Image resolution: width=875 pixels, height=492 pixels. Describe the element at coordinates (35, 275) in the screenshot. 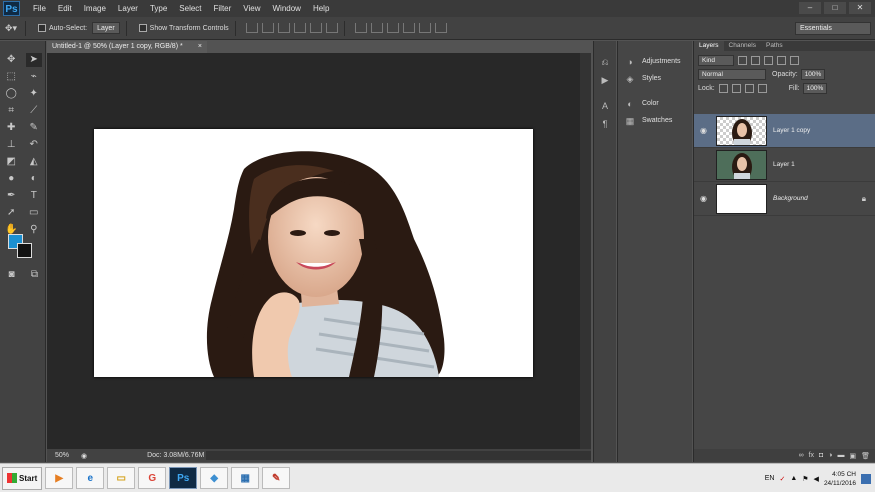

I see `screen-mode-icon: ⧉` at that location.